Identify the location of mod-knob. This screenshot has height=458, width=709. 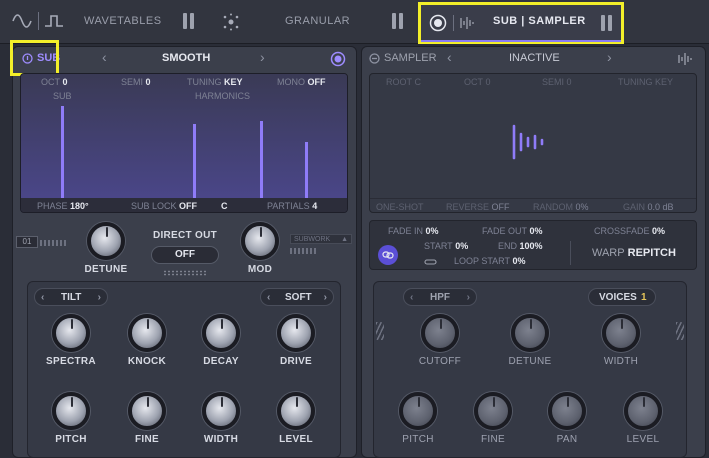
(260, 241).